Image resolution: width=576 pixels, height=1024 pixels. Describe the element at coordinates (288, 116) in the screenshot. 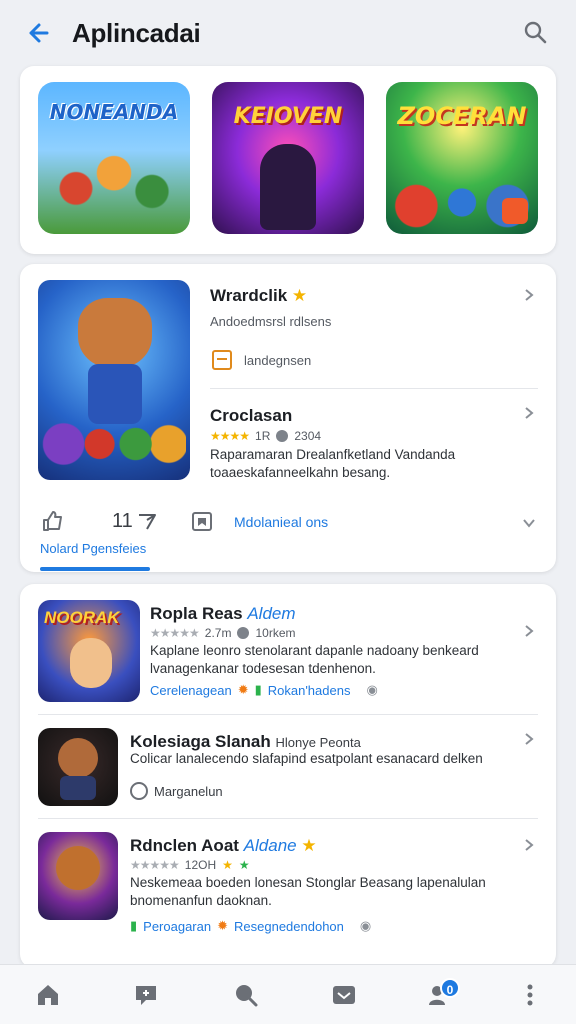

I see `banner-game-2-logo: KEIOVEN` at that location.